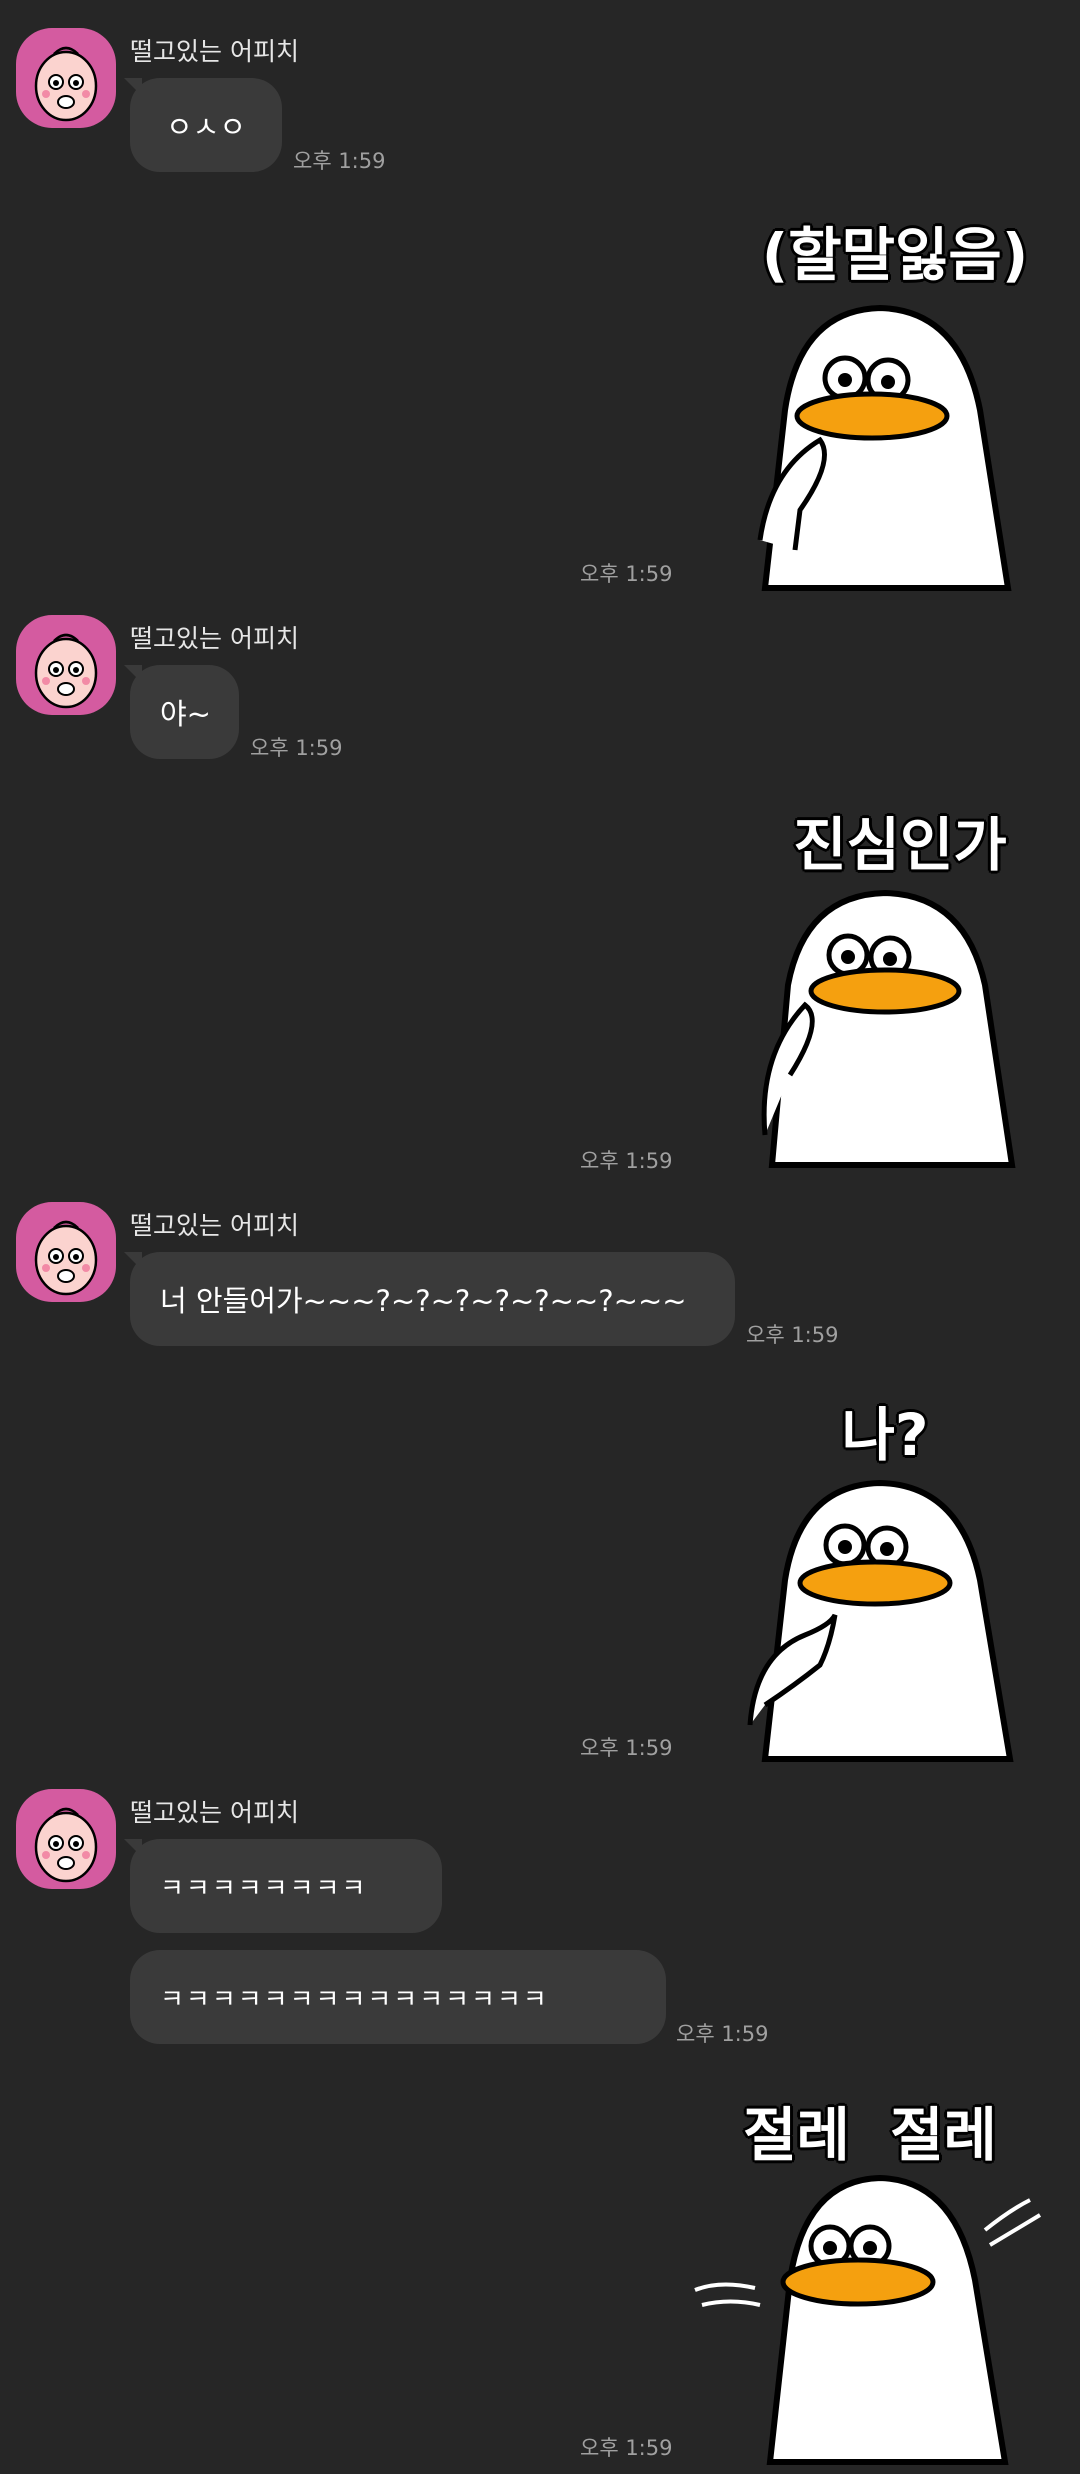 The image size is (1080, 2474). I want to click on sticker-message: (할말잃음), so click(895, 395).